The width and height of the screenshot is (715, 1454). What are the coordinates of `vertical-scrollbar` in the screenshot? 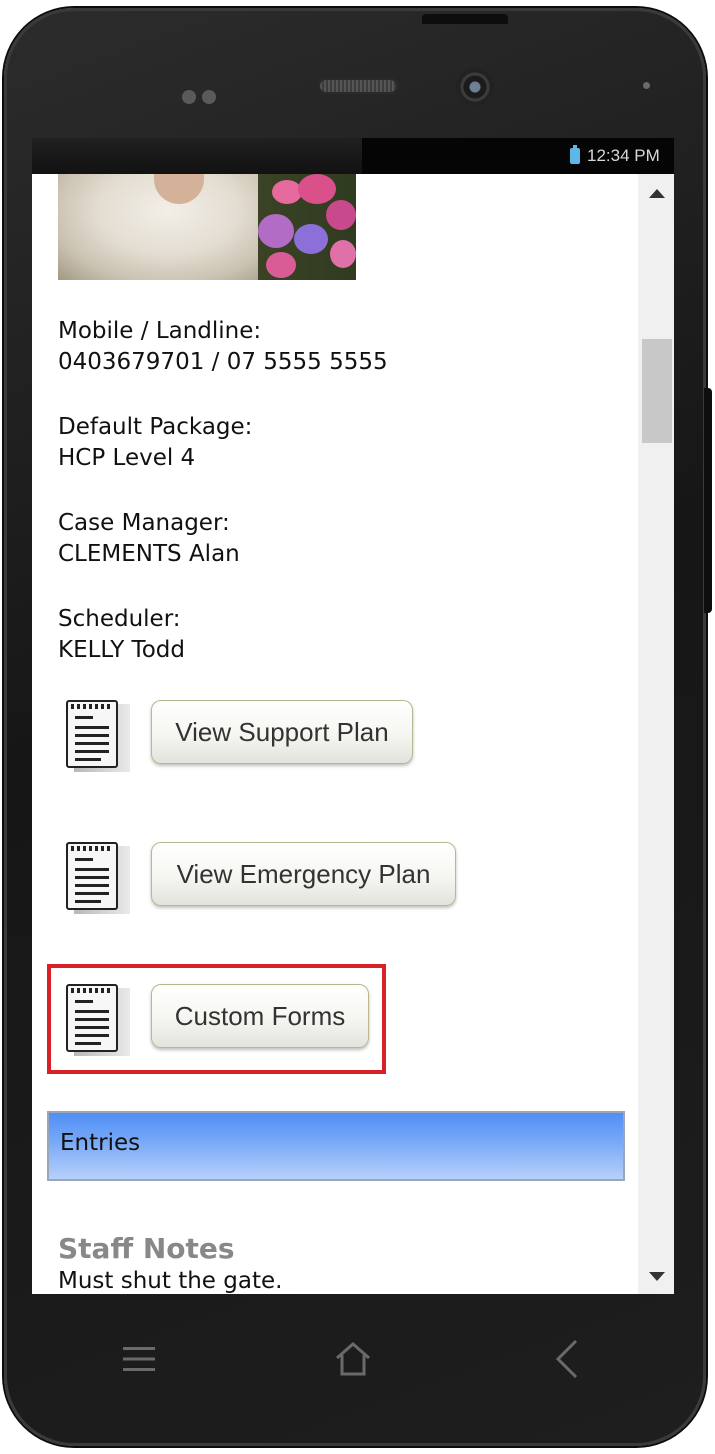 It's located at (656, 734).